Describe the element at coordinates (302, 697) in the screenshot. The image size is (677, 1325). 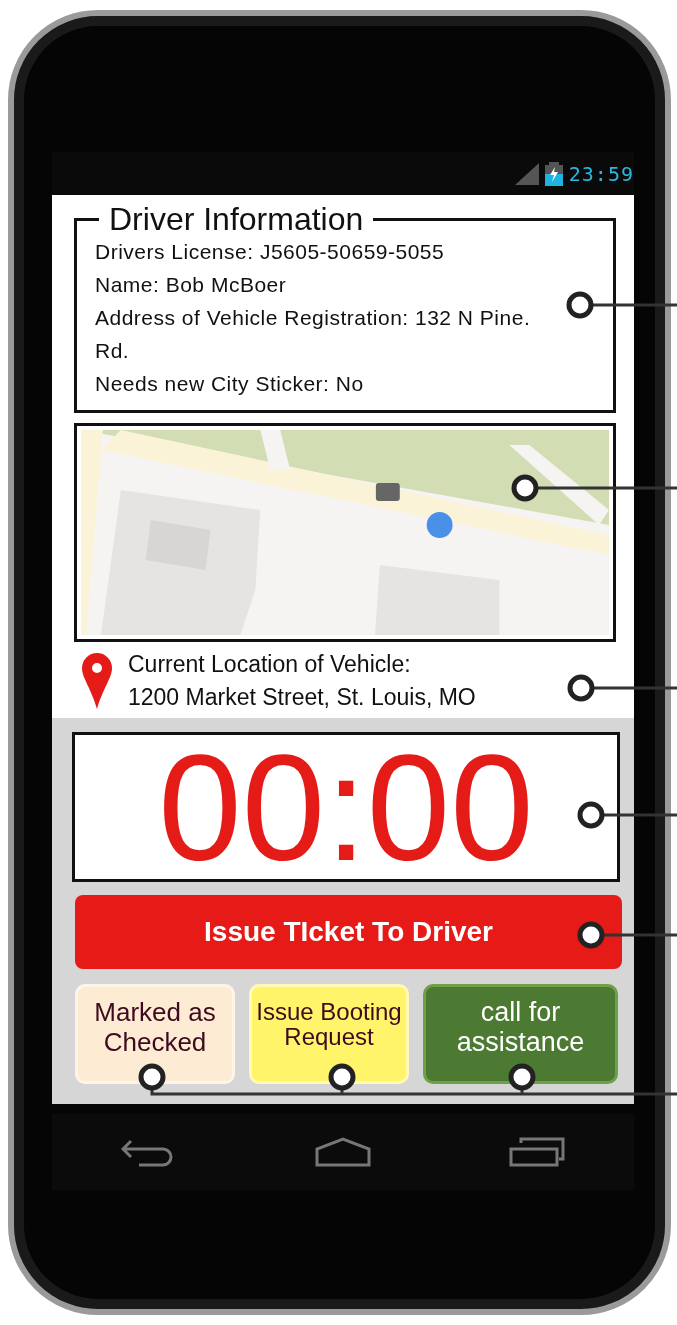
I see `location-address: 1200 Market Street, St. Louis, MO` at that location.